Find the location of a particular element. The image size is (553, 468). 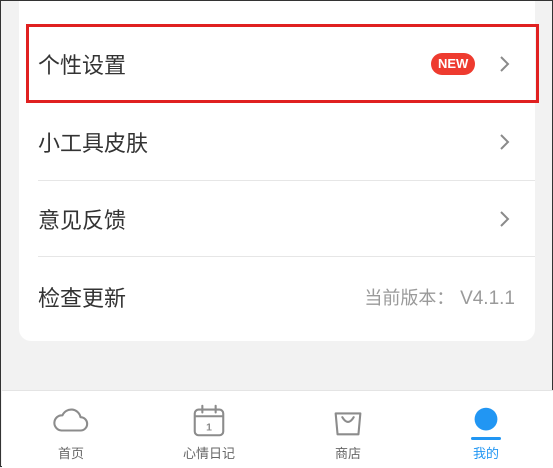

settings-item-label: 个性设置 is located at coordinates (82, 66).